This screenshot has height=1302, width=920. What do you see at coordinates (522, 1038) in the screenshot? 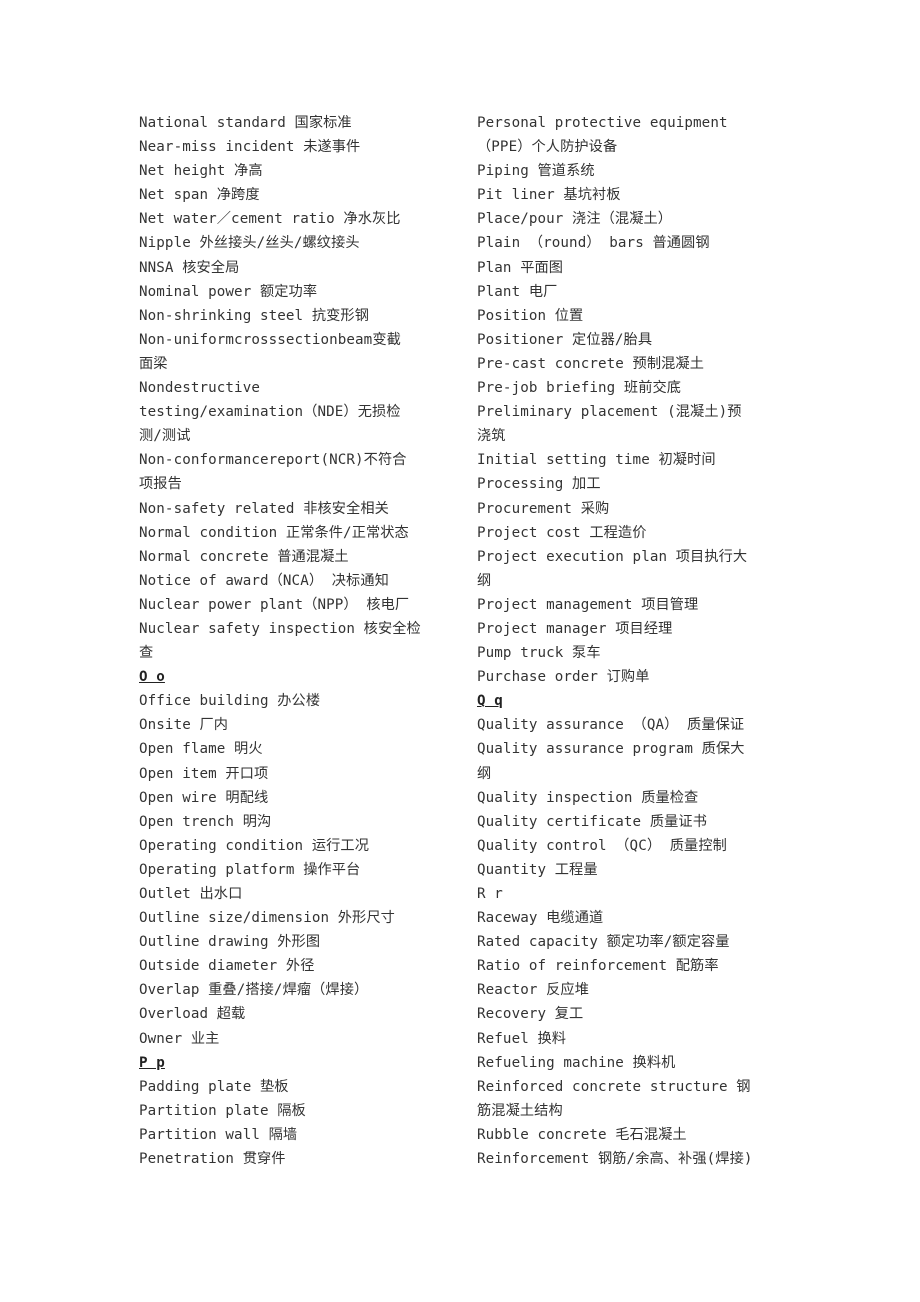
I see `glossary-entry: Refuel 换料` at bounding box center [522, 1038].